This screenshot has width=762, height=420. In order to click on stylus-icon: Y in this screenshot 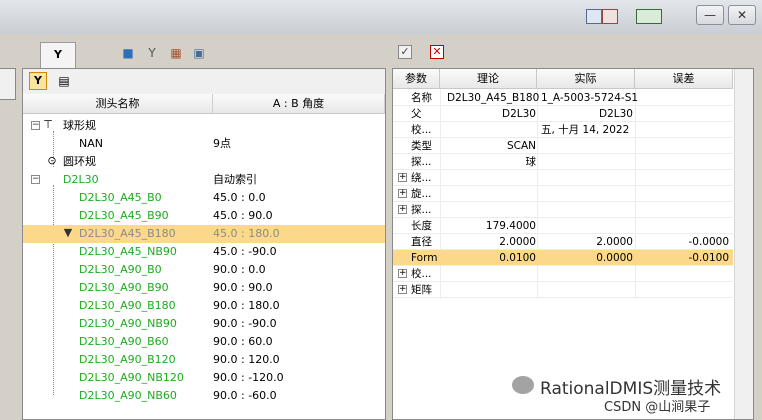, I will do `click(152, 53)`.